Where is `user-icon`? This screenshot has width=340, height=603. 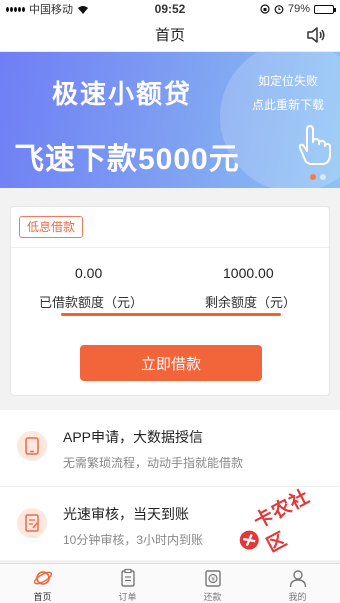 user-icon is located at coordinates (297, 579).